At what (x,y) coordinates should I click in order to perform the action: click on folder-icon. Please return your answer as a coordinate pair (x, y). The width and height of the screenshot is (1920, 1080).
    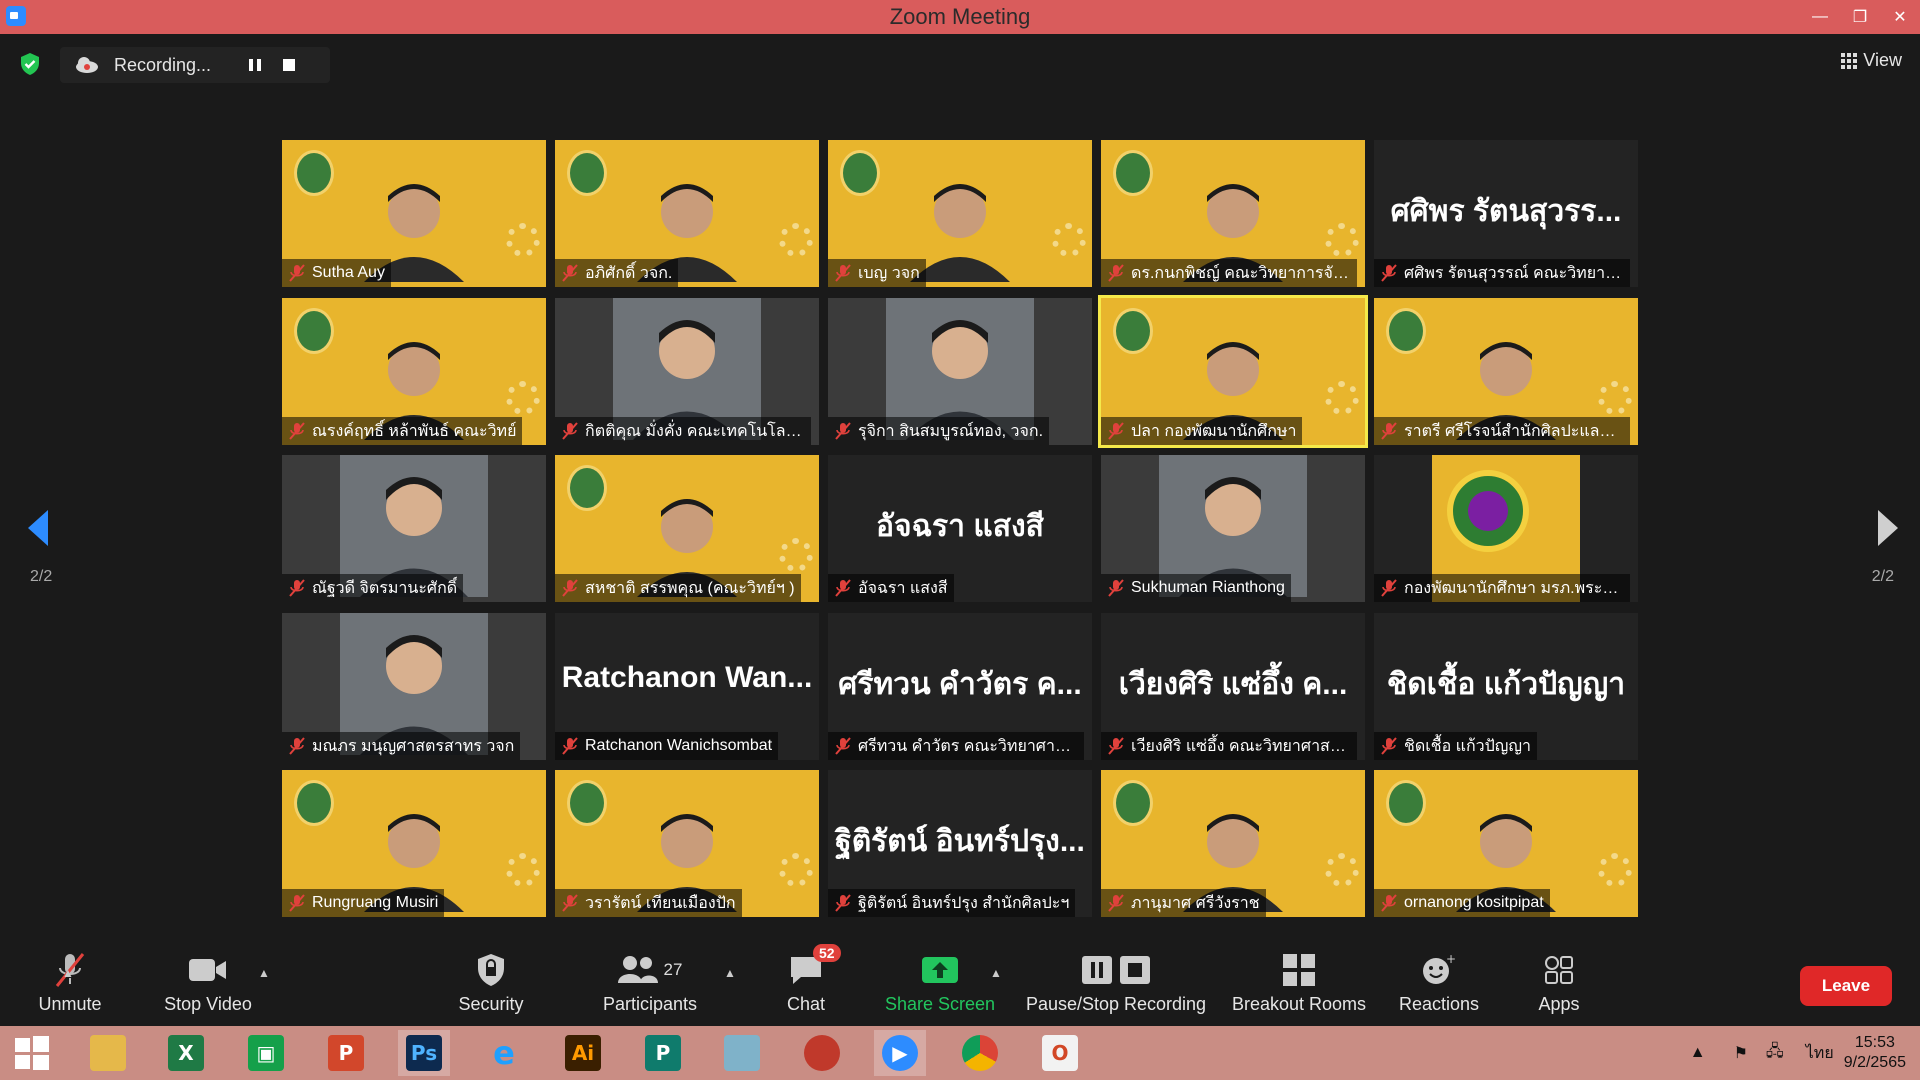
    Looking at the image, I should click on (108, 1053).